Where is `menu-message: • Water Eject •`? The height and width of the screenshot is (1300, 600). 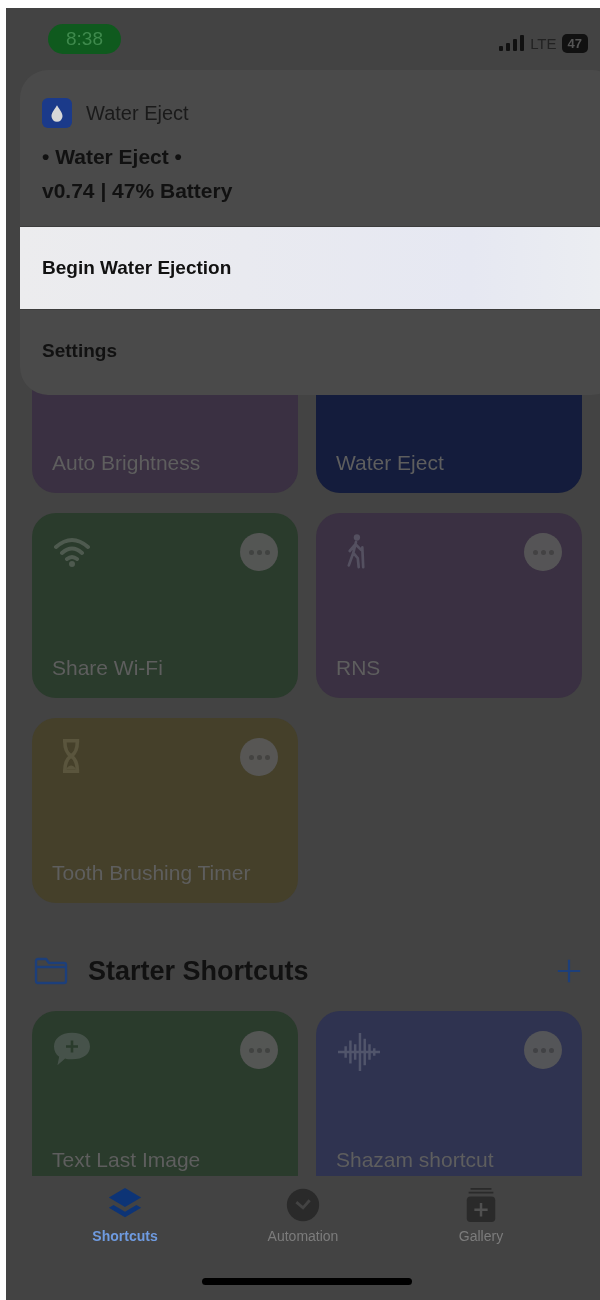 menu-message: • Water Eject • is located at coordinates (112, 157).